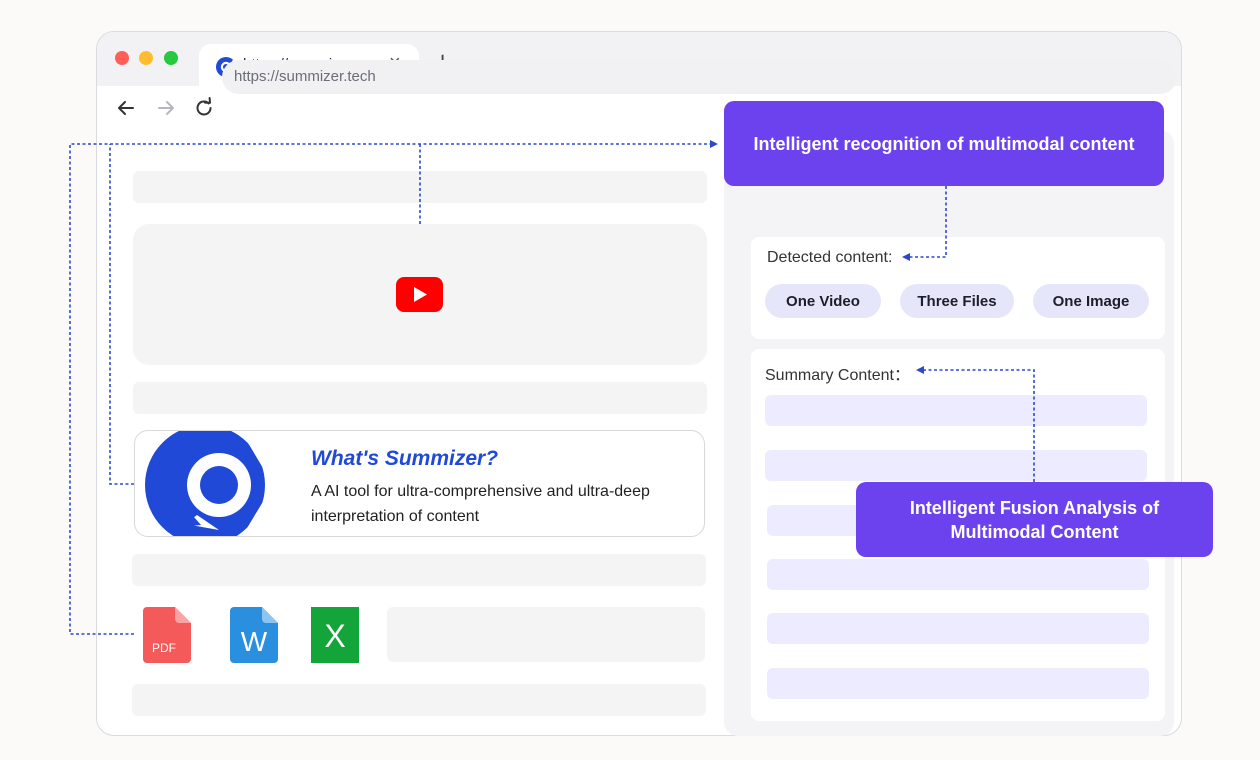 The width and height of the screenshot is (1260, 760). I want to click on detected-item-image: One Image, so click(1091, 301).